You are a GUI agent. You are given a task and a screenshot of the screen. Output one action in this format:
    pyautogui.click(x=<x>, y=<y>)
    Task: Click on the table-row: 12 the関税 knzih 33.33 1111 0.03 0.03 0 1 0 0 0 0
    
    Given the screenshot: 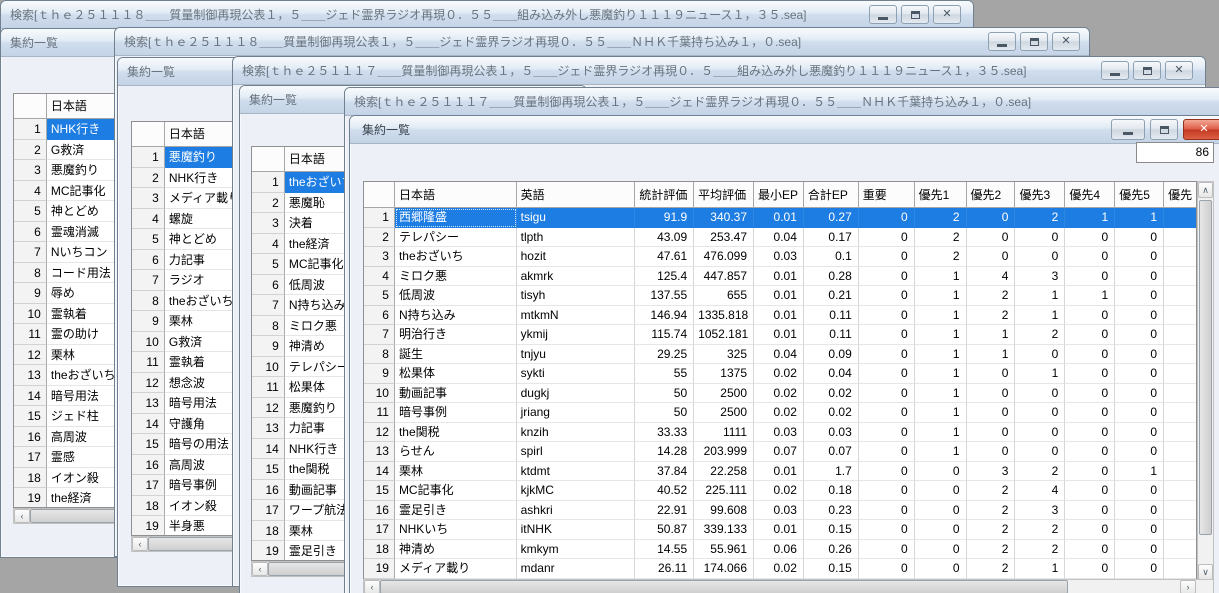 What is the action you would take?
    pyautogui.click(x=780, y=432)
    